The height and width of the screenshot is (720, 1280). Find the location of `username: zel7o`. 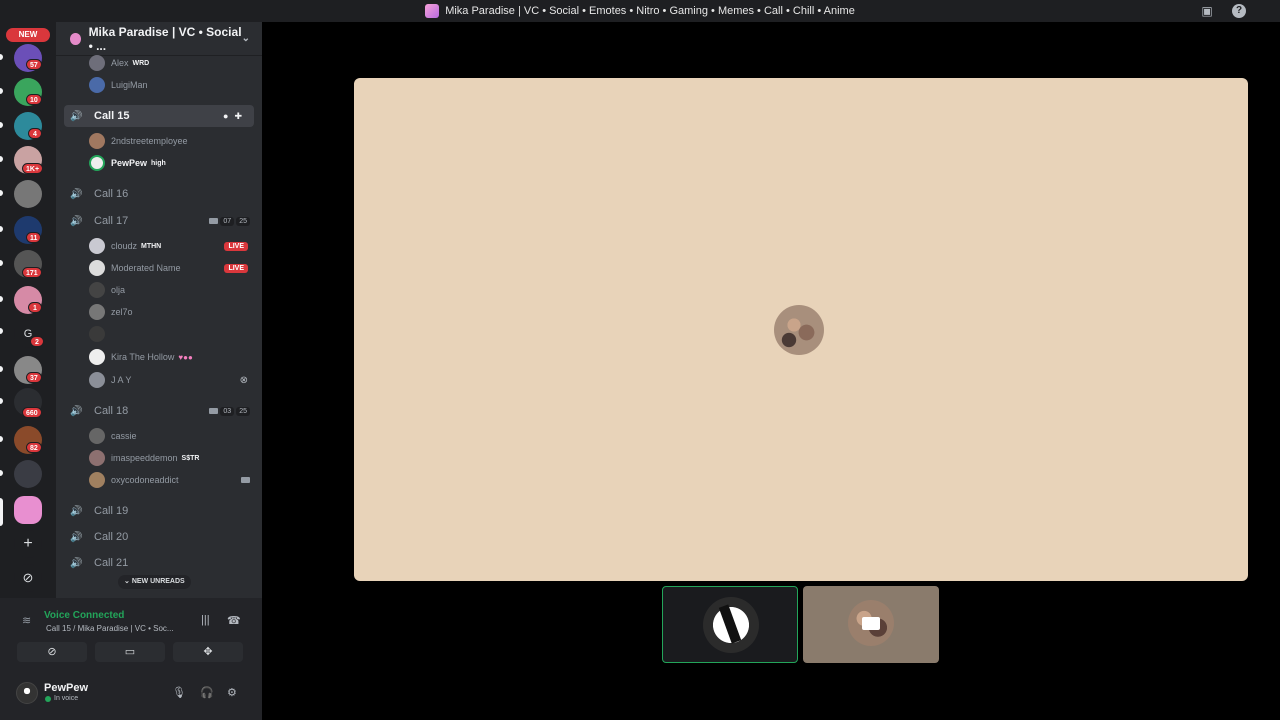

username: zel7o is located at coordinates (122, 312).